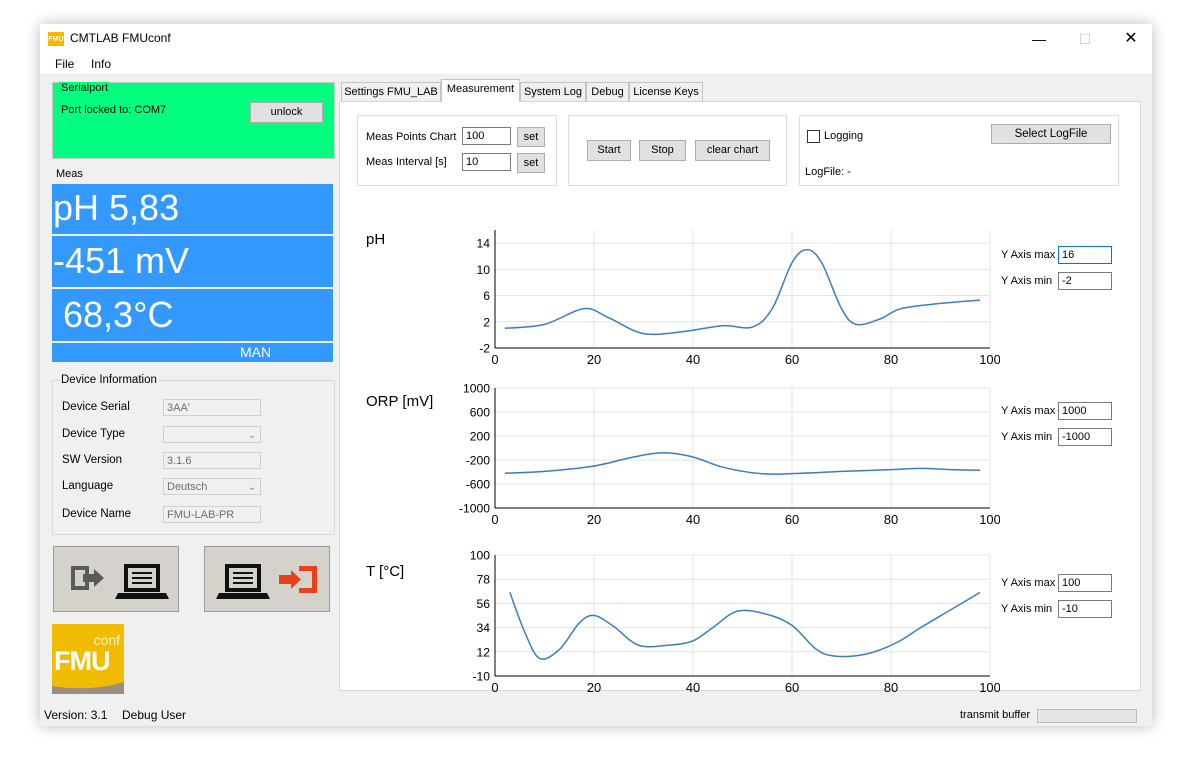 This screenshot has height=764, width=1177. I want to click on tab-license-keys: License Keys, so click(666, 91).